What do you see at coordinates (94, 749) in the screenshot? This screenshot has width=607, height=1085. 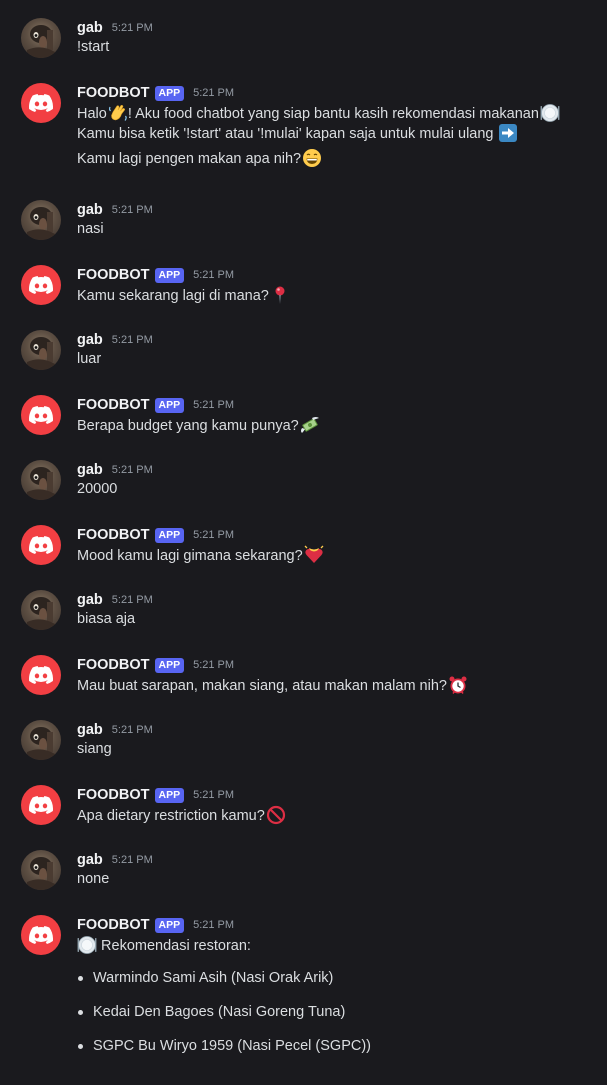 I see `message-text: siang` at bounding box center [94, 749].